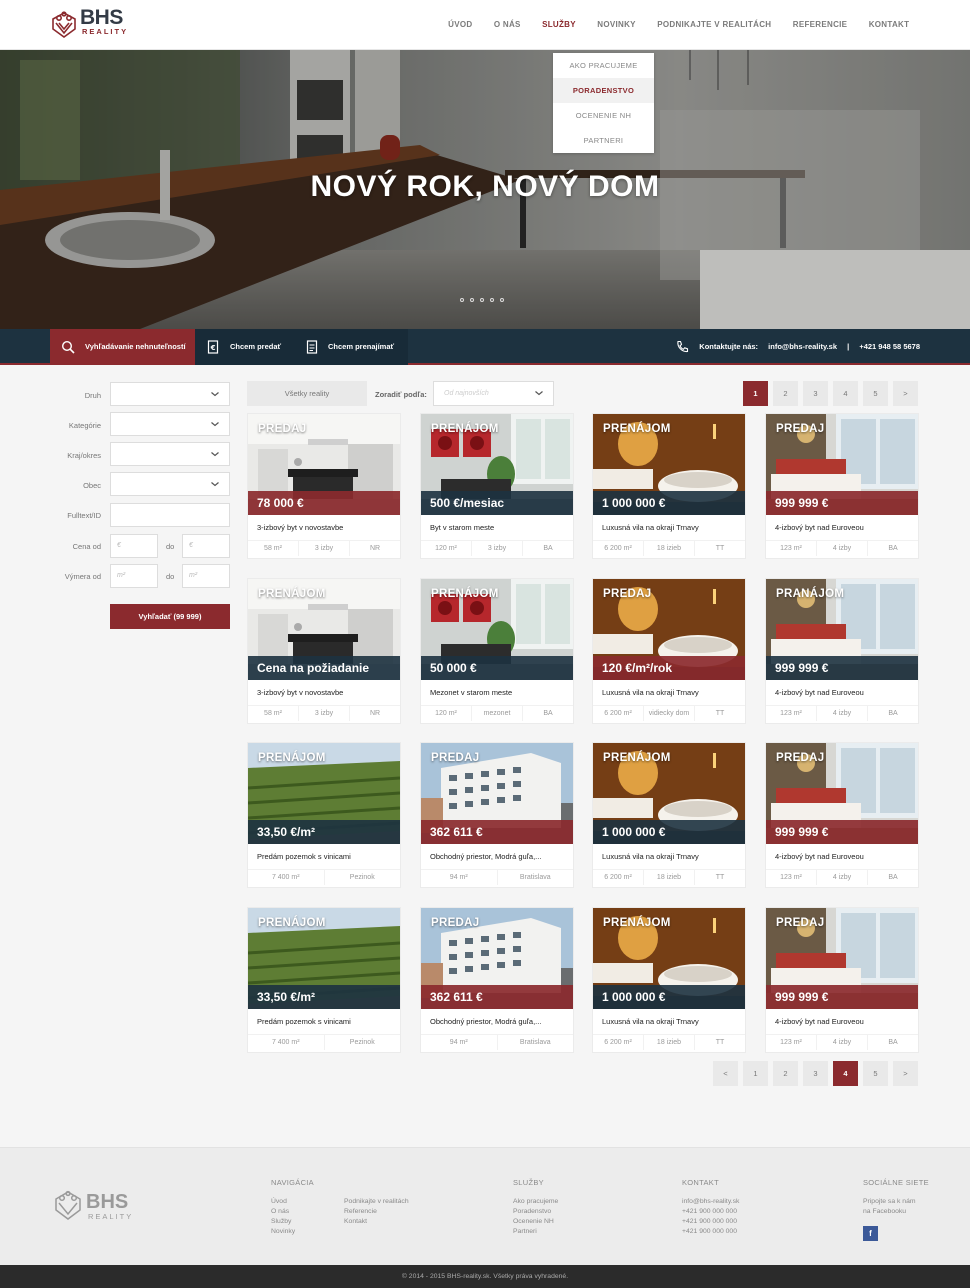 Image resolution: width=970 pixels, height=1288 pixels. Describe the element at coordinates (802, 346) in the screenshot. I see `contact-email-link: info@bhs-reality.sk` at that location.